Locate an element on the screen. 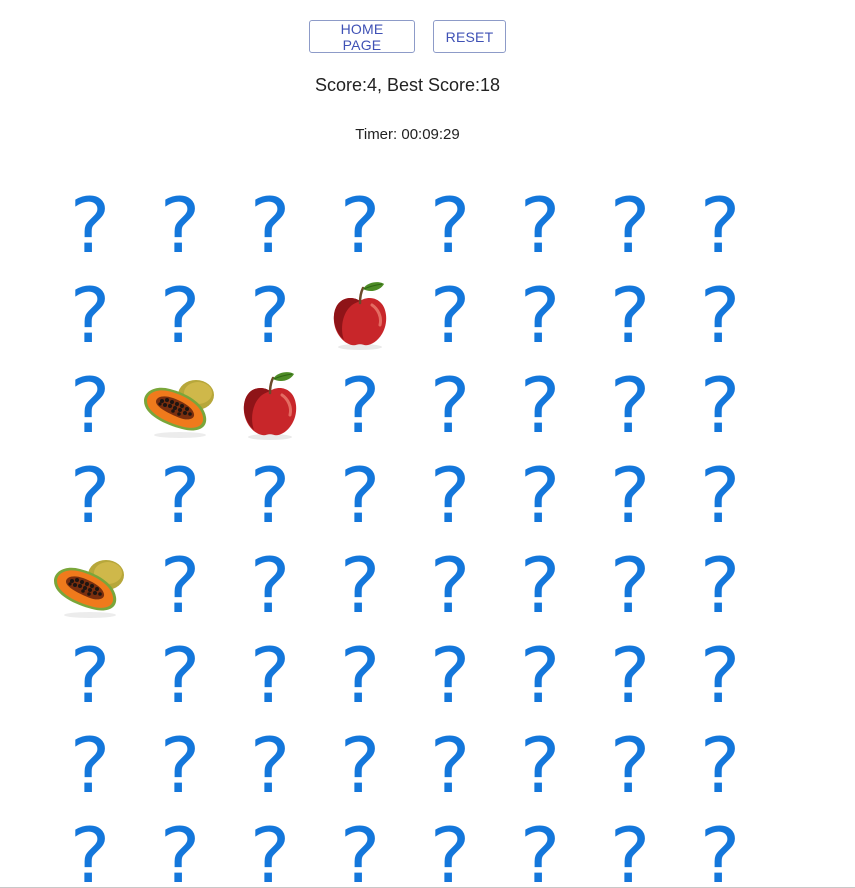 This screenshot has height=888, width=855. top-button-bar: HOME PAGE RESET is located at coordinates (407, 36).